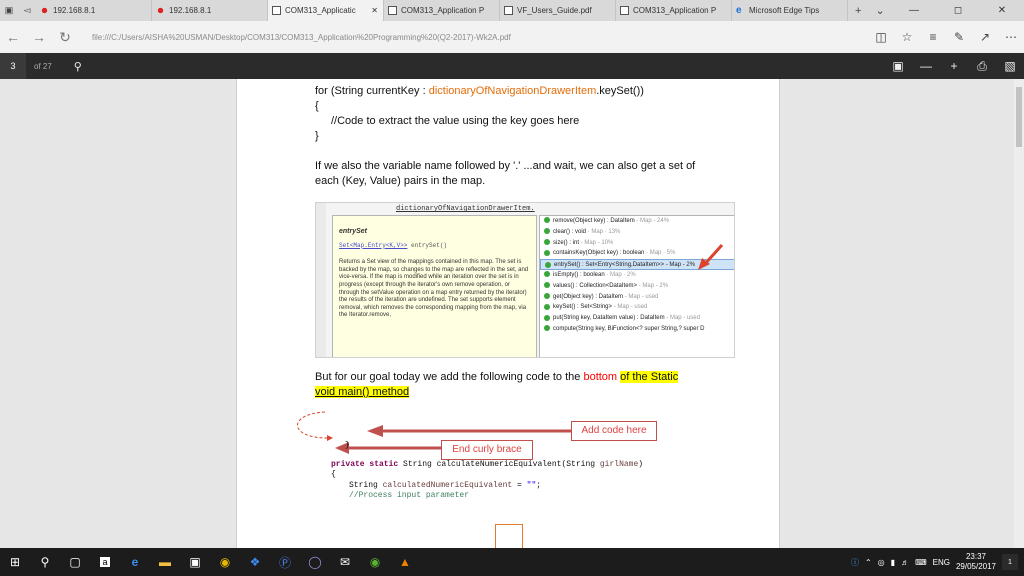 The height and width of the screenshot is (576, 1024). What do you see at coordinates (210, 10) in the screenshot?
I see `tab-router-2: 192.168.8.1` at bounding box center [210, 10].